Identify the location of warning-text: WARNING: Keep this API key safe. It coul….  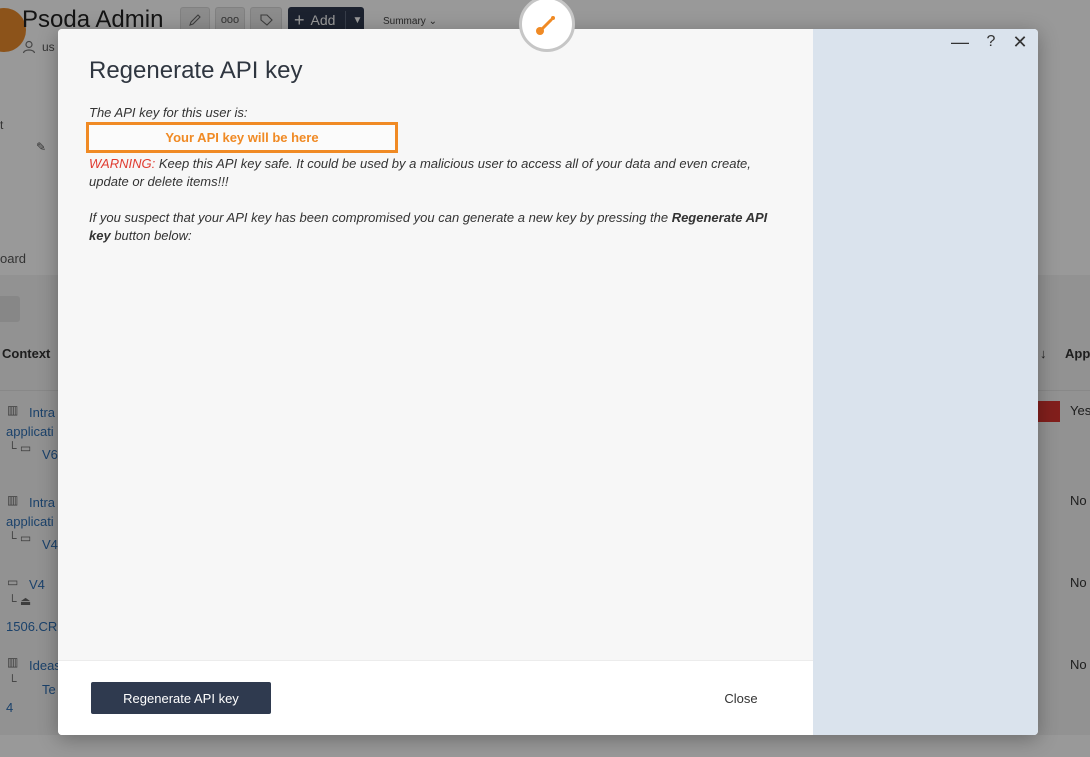
(429, 173).